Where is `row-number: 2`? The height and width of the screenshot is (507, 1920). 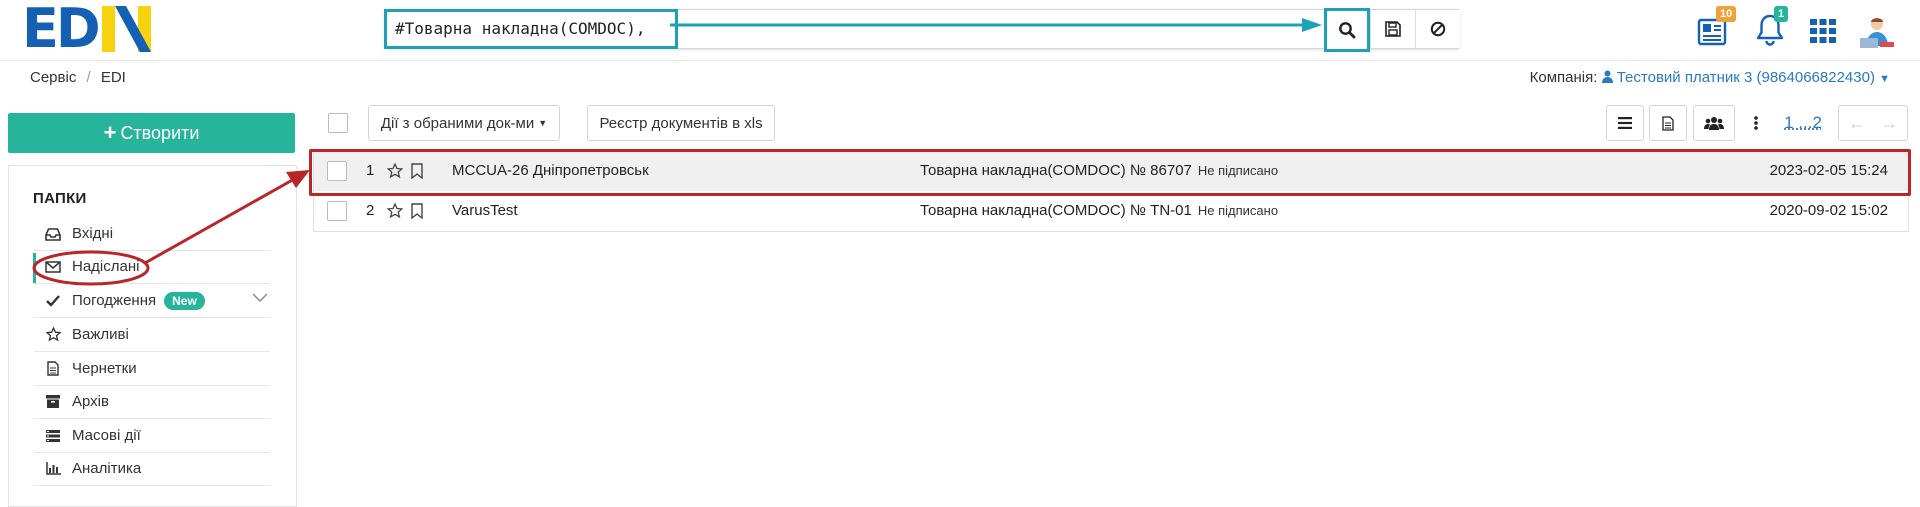
row-number: 2 is located at coordinates (370, 211).